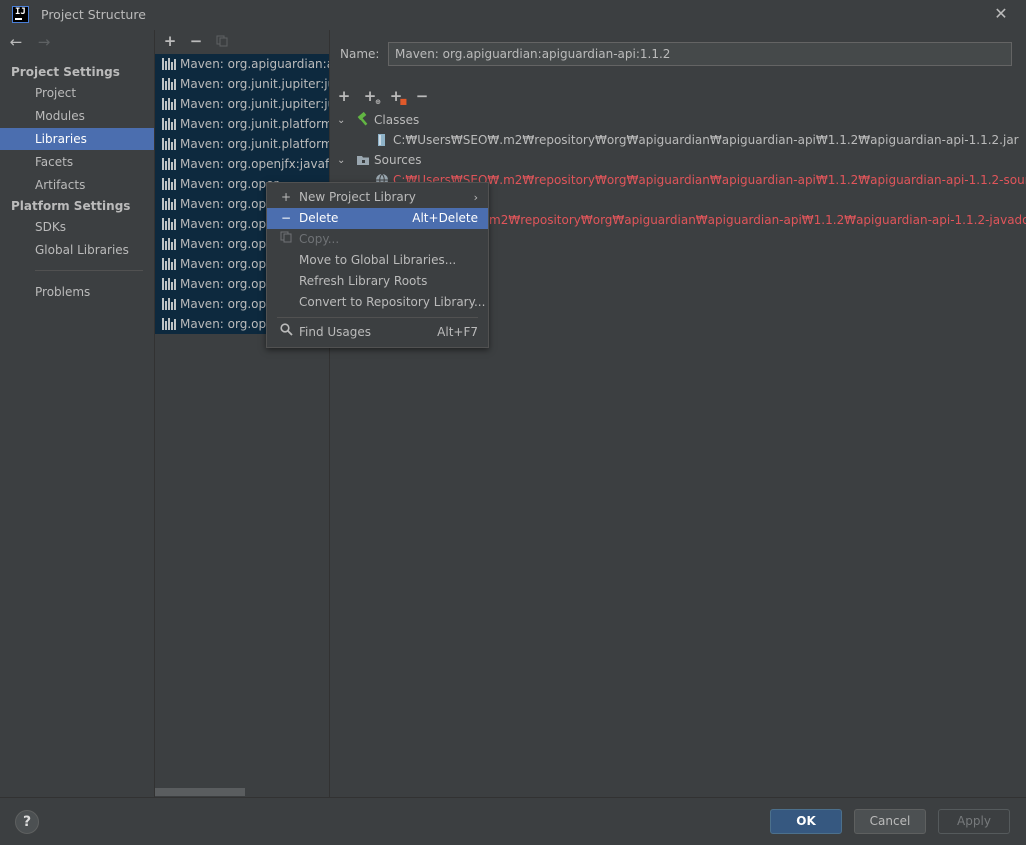  I want to click on menu-item-refresh-library-roots: Refresh Library Roots, so click(377, 281).